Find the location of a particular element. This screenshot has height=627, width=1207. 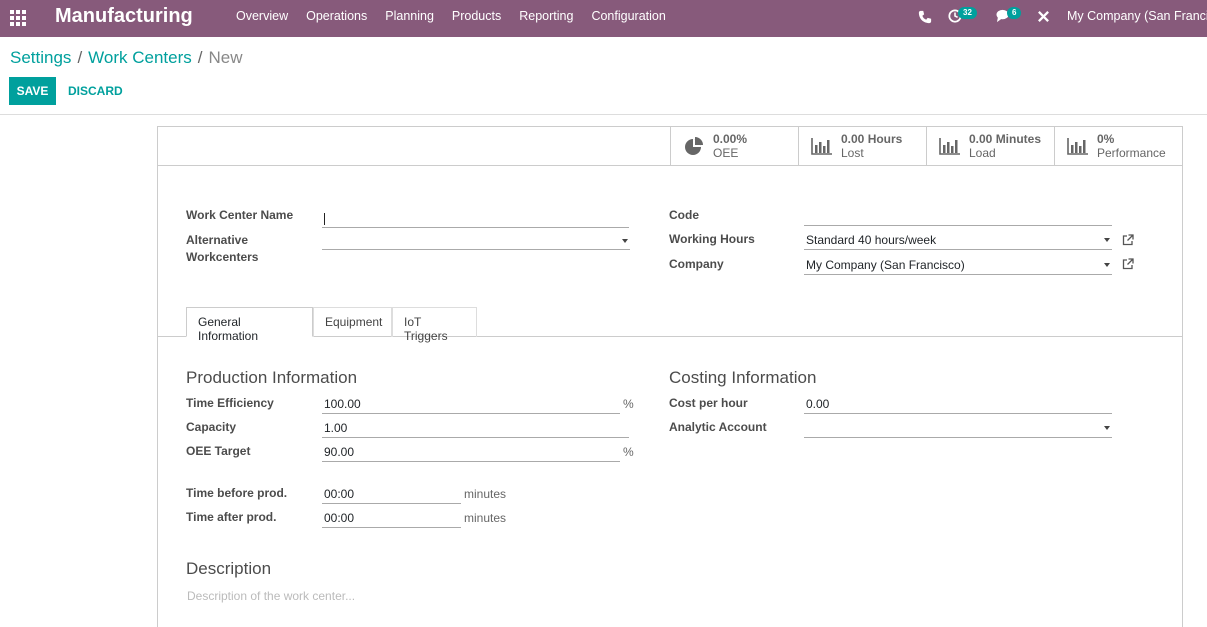

pie-chart-icon is located at coordinates (694, 146).